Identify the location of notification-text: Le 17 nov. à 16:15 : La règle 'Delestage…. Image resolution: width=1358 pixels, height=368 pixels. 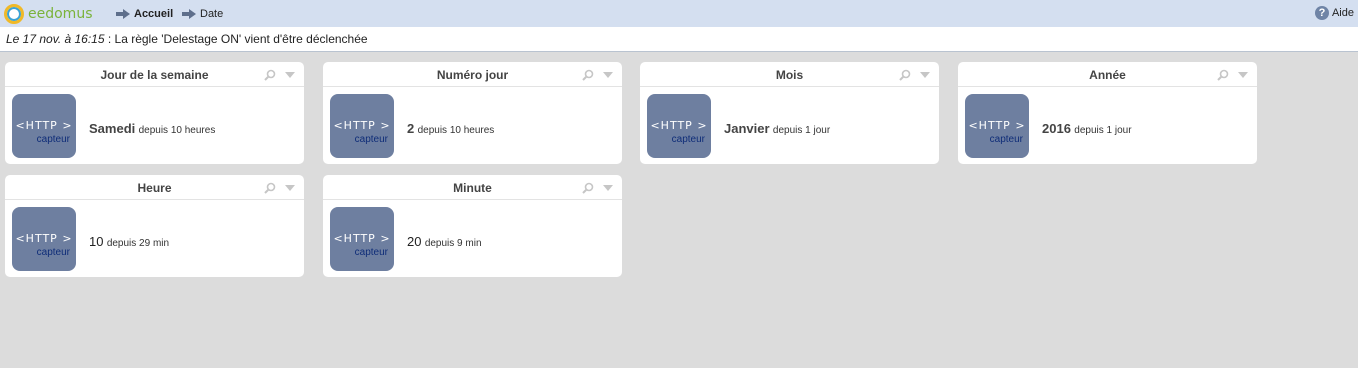
(187, 39).